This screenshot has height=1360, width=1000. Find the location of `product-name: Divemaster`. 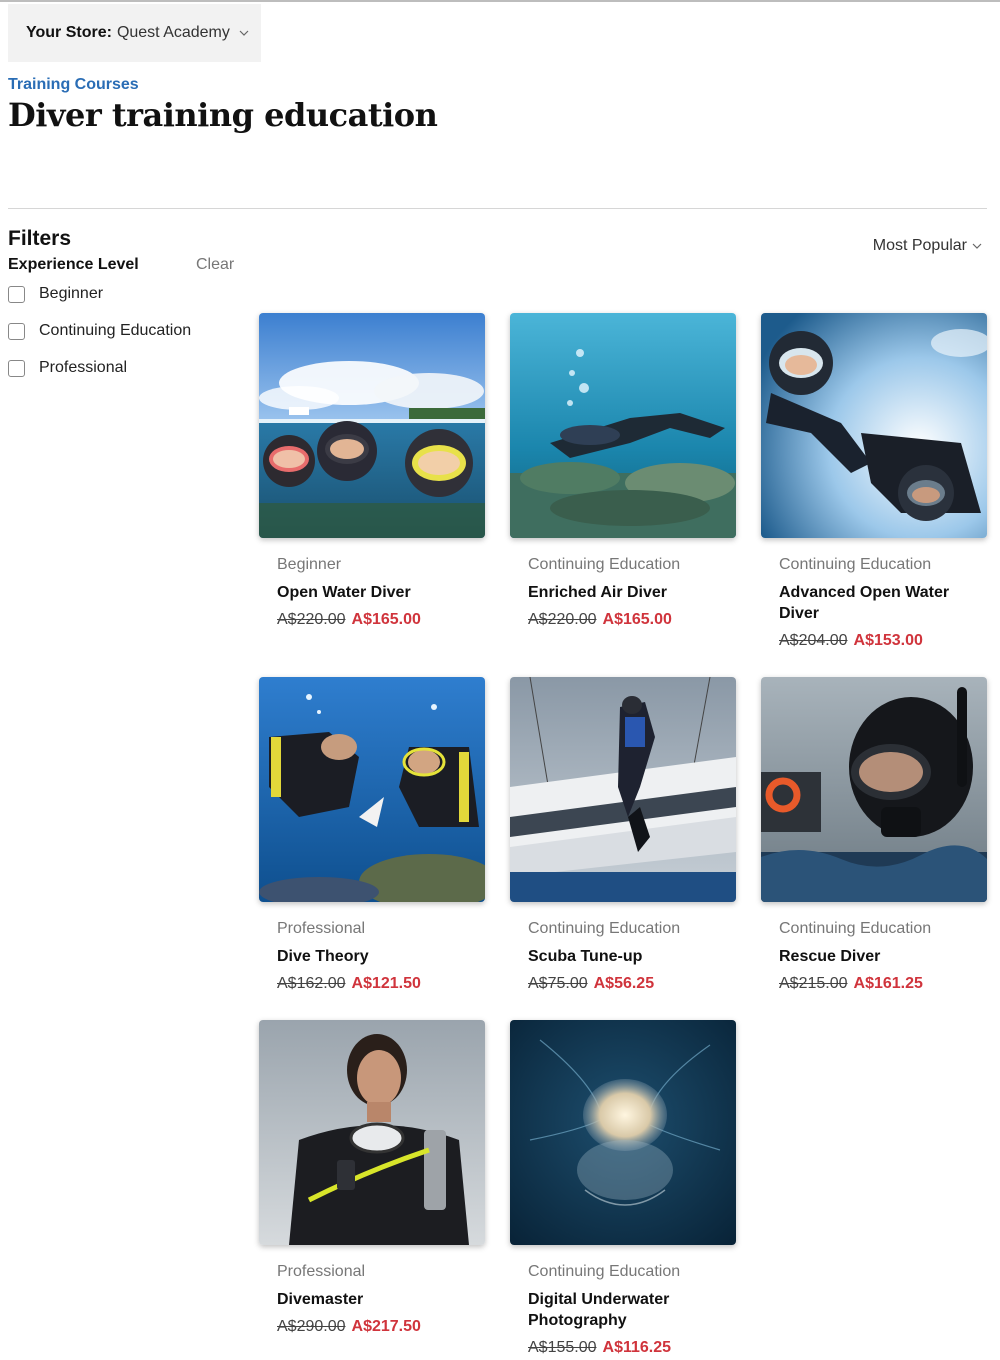

product-name: Divemaster is located at coordinates (377, 1299).